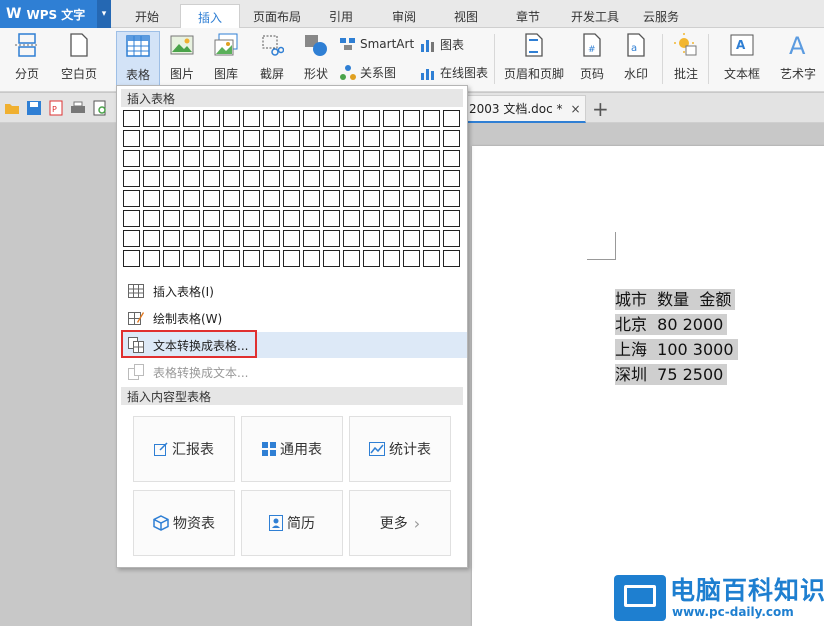 The image size is (824, 626). Describe the element at coordinates (56, 108) in the screenshot. I see `export-pdf-icon: P` at that location.